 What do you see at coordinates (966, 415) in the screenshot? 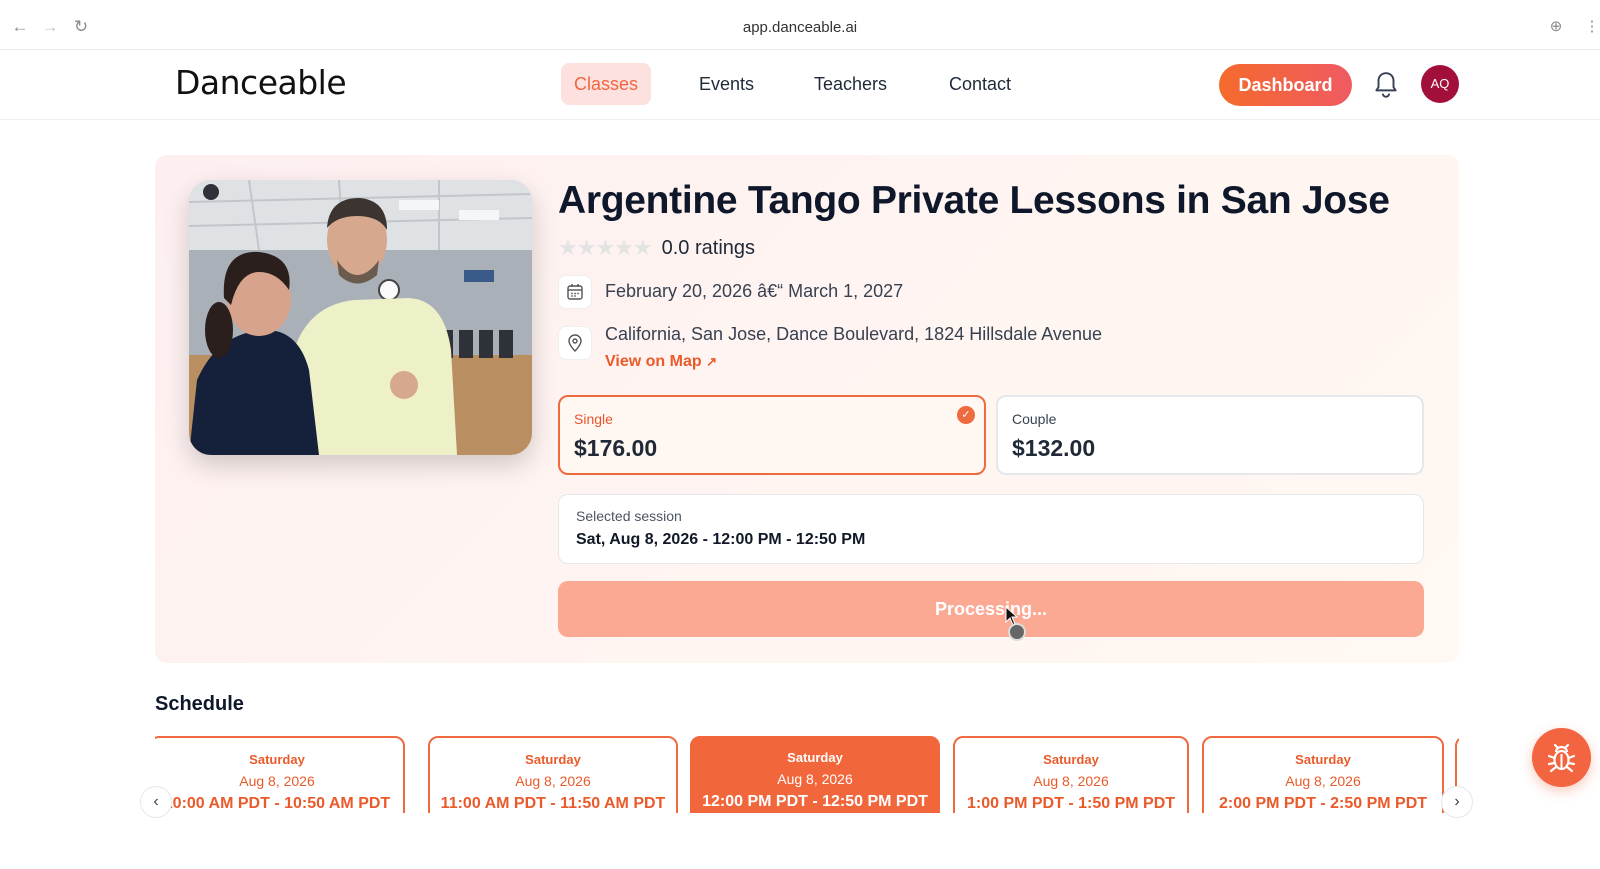
I see `check-icon: ✓` at bounding box center [966, 415].